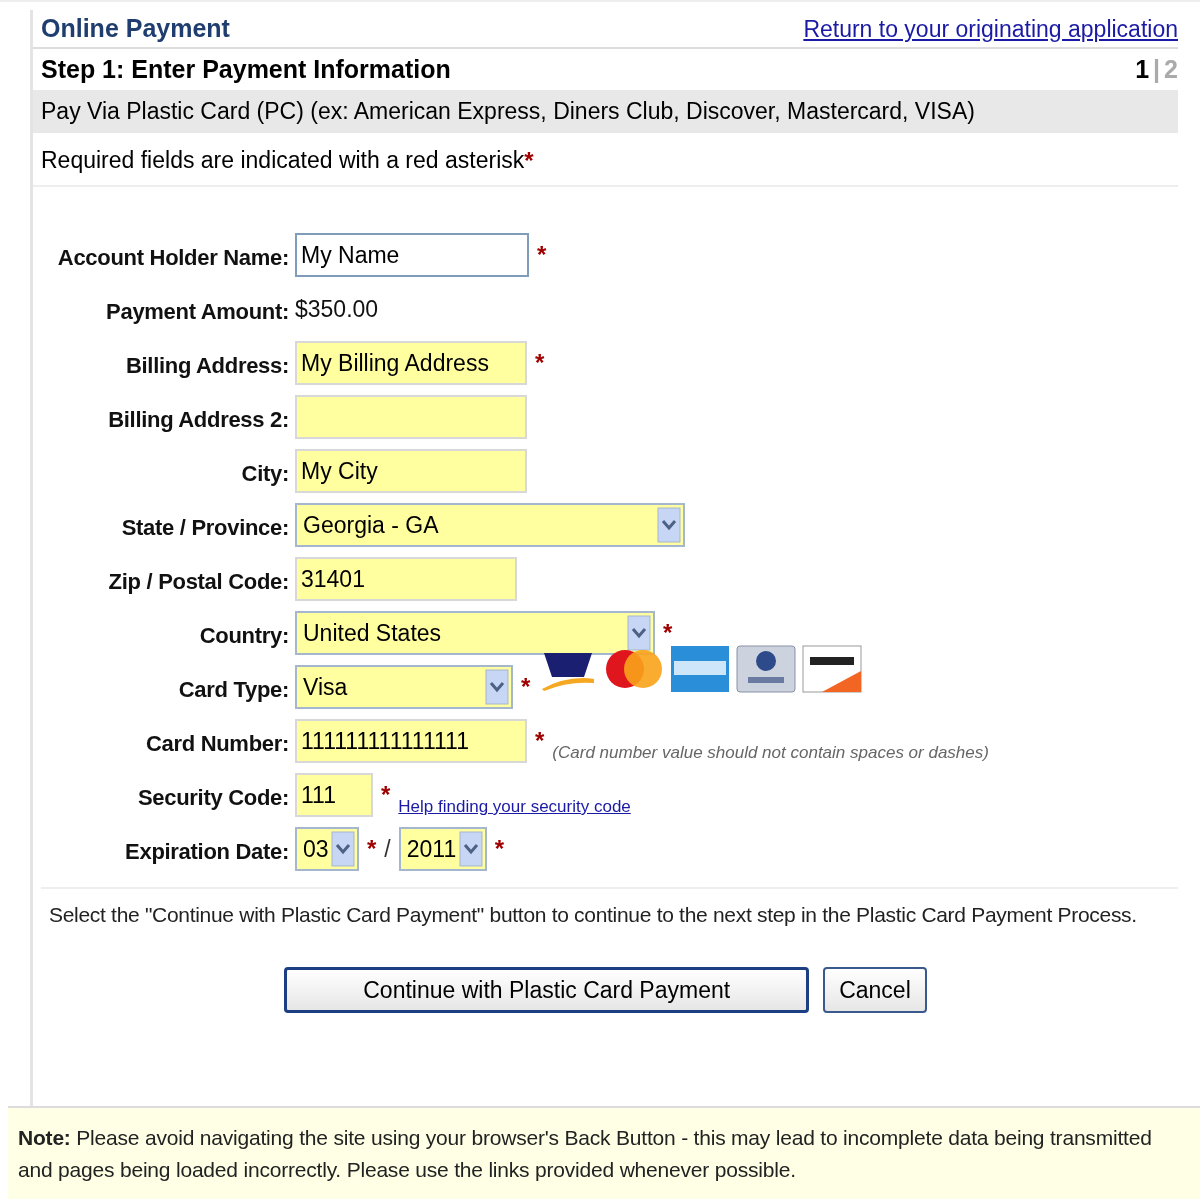 The image size is (1200, 1199). What do you see at coordinates (411, 741) in the screenshot?
I see `text-field: 111111111111111` at bounding box center [411, 741].